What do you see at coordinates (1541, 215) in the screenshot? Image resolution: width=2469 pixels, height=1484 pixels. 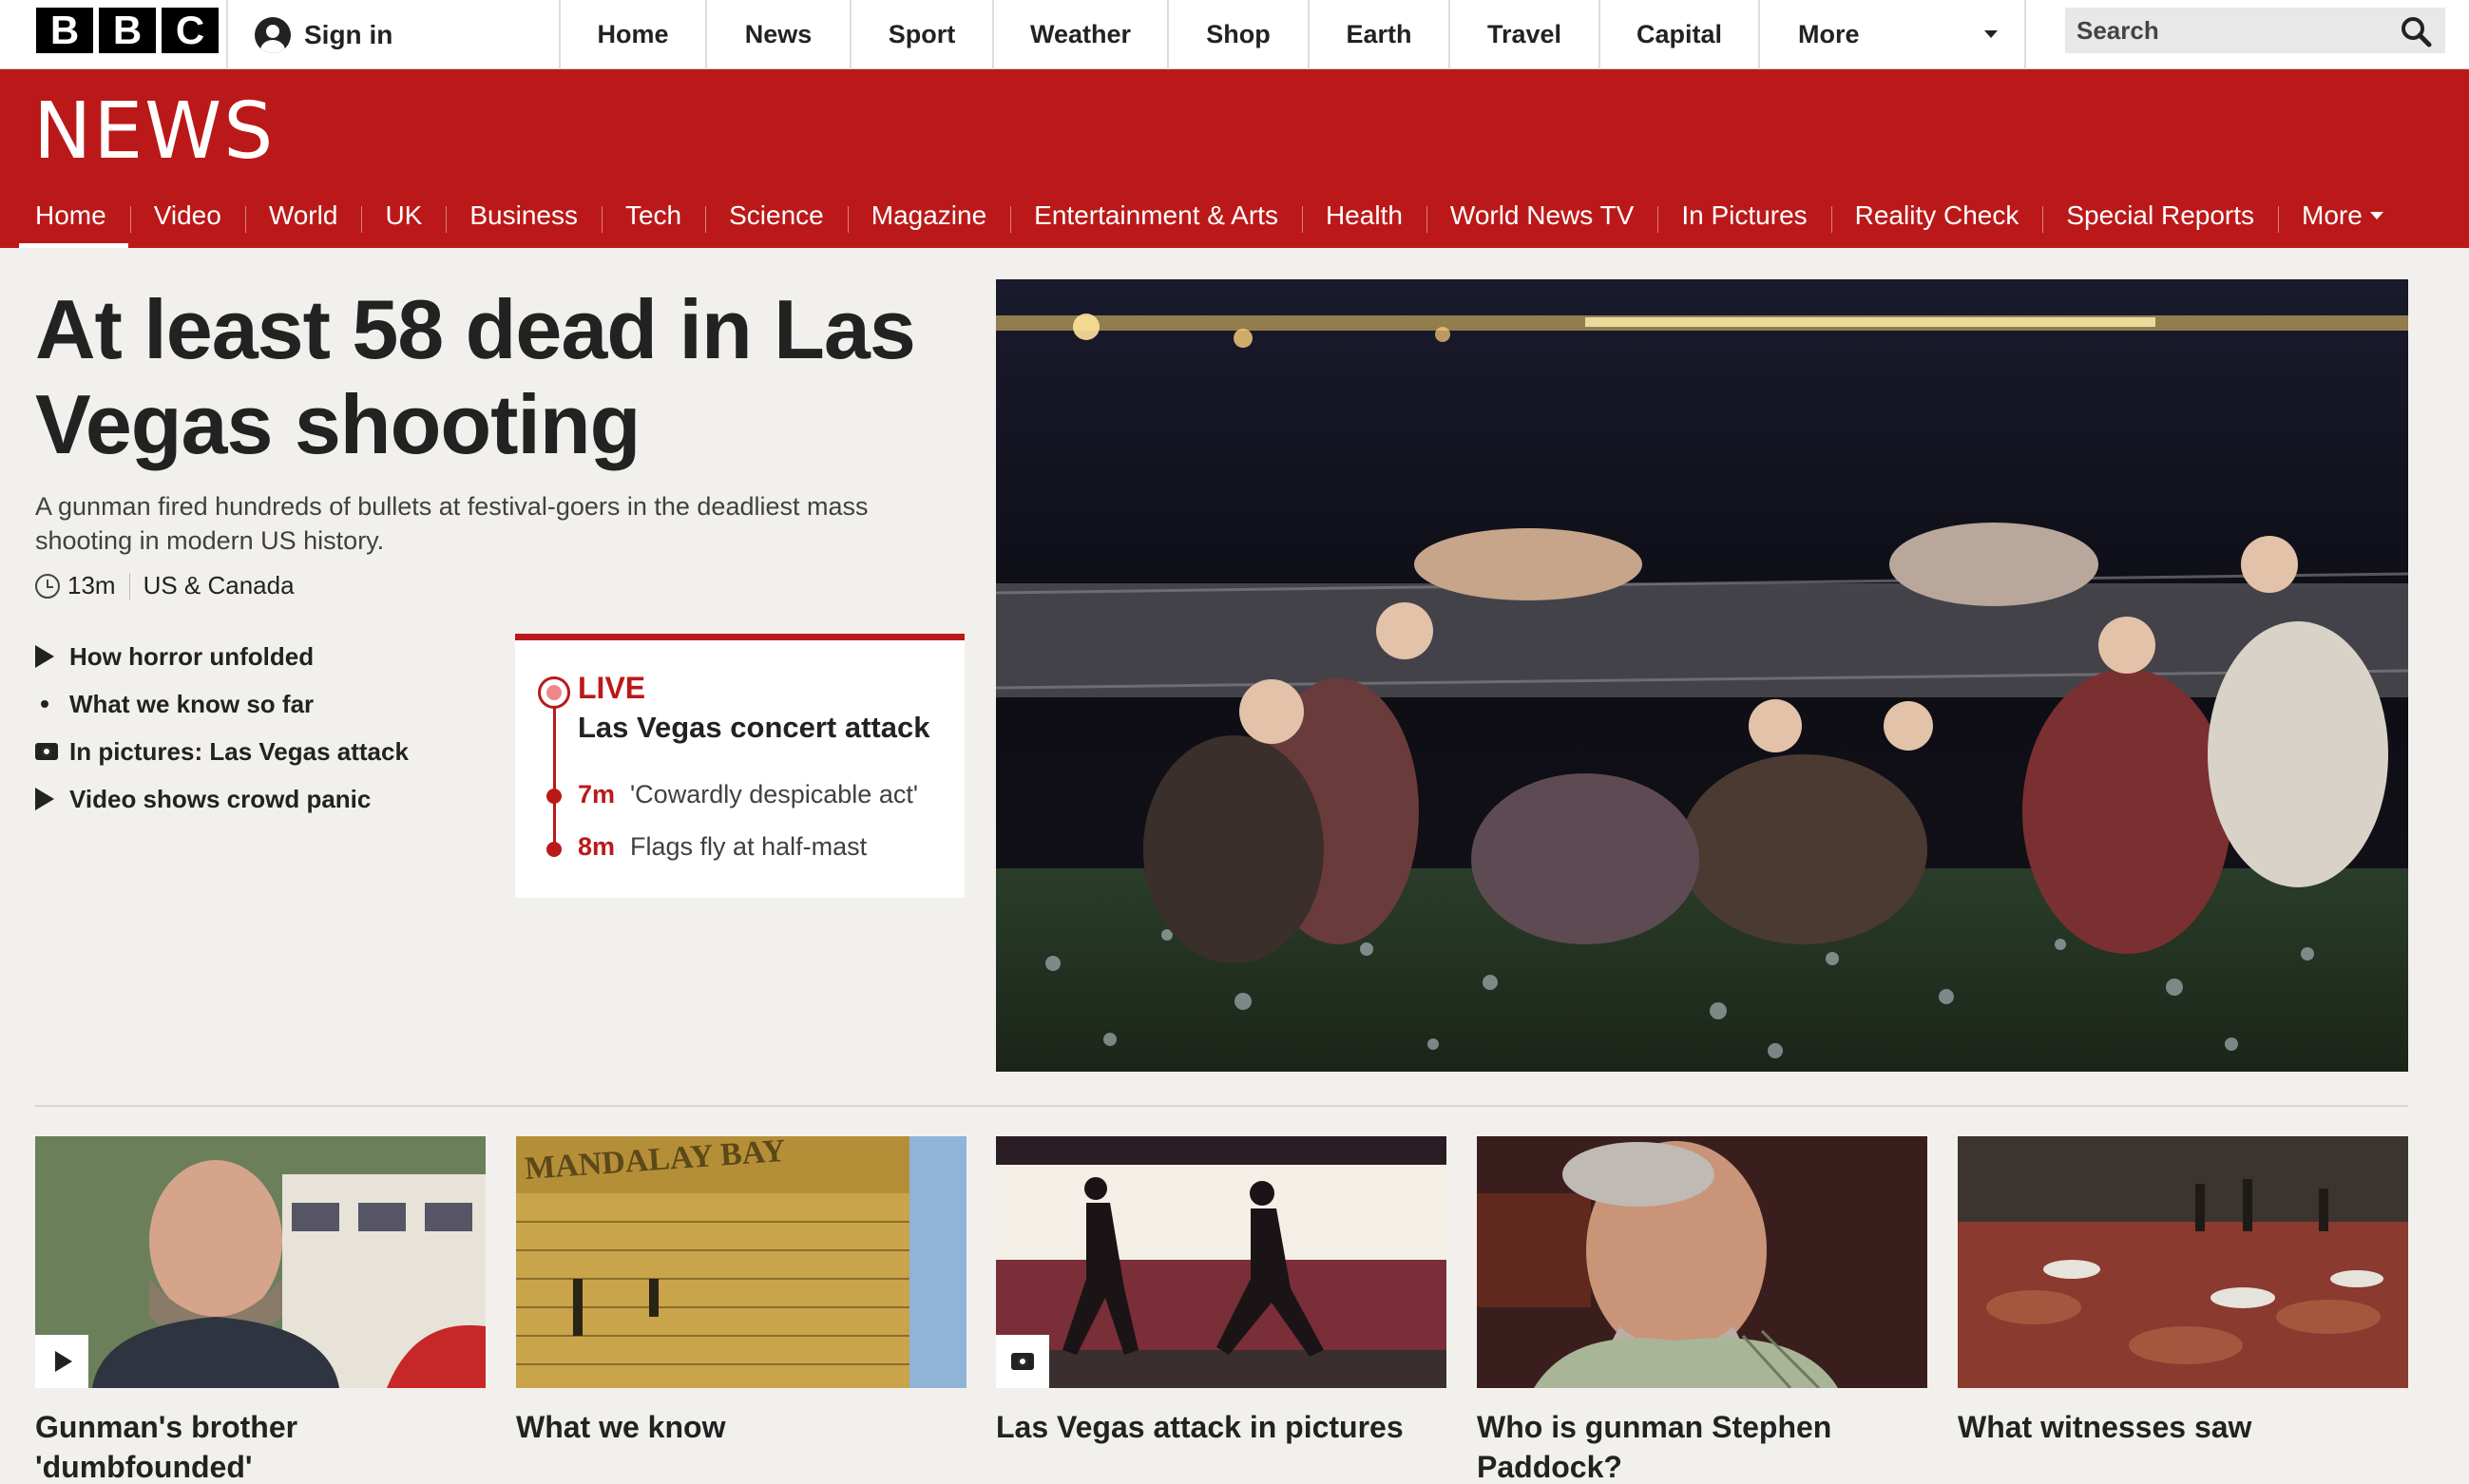 I see `news-nav-world-news-tv: World News TV` at bounding box center [1541, 215].